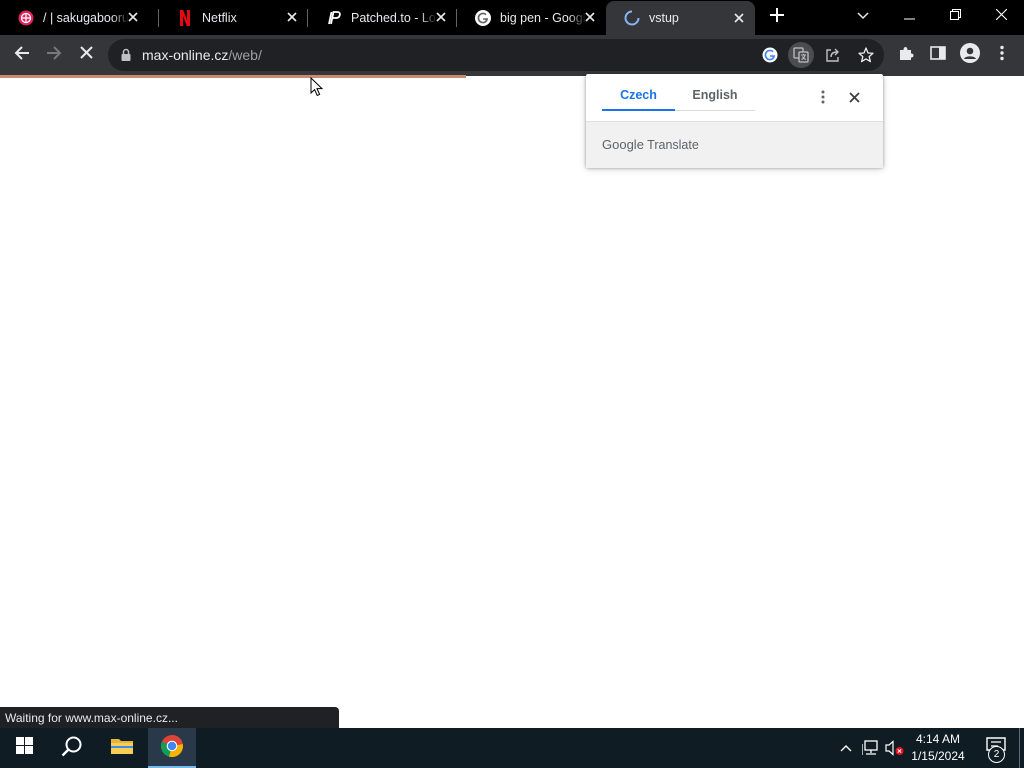 Image resolution: width=1024 pixels, height=768 pixels. I want to click on chrome-icon, so click(172, 748).